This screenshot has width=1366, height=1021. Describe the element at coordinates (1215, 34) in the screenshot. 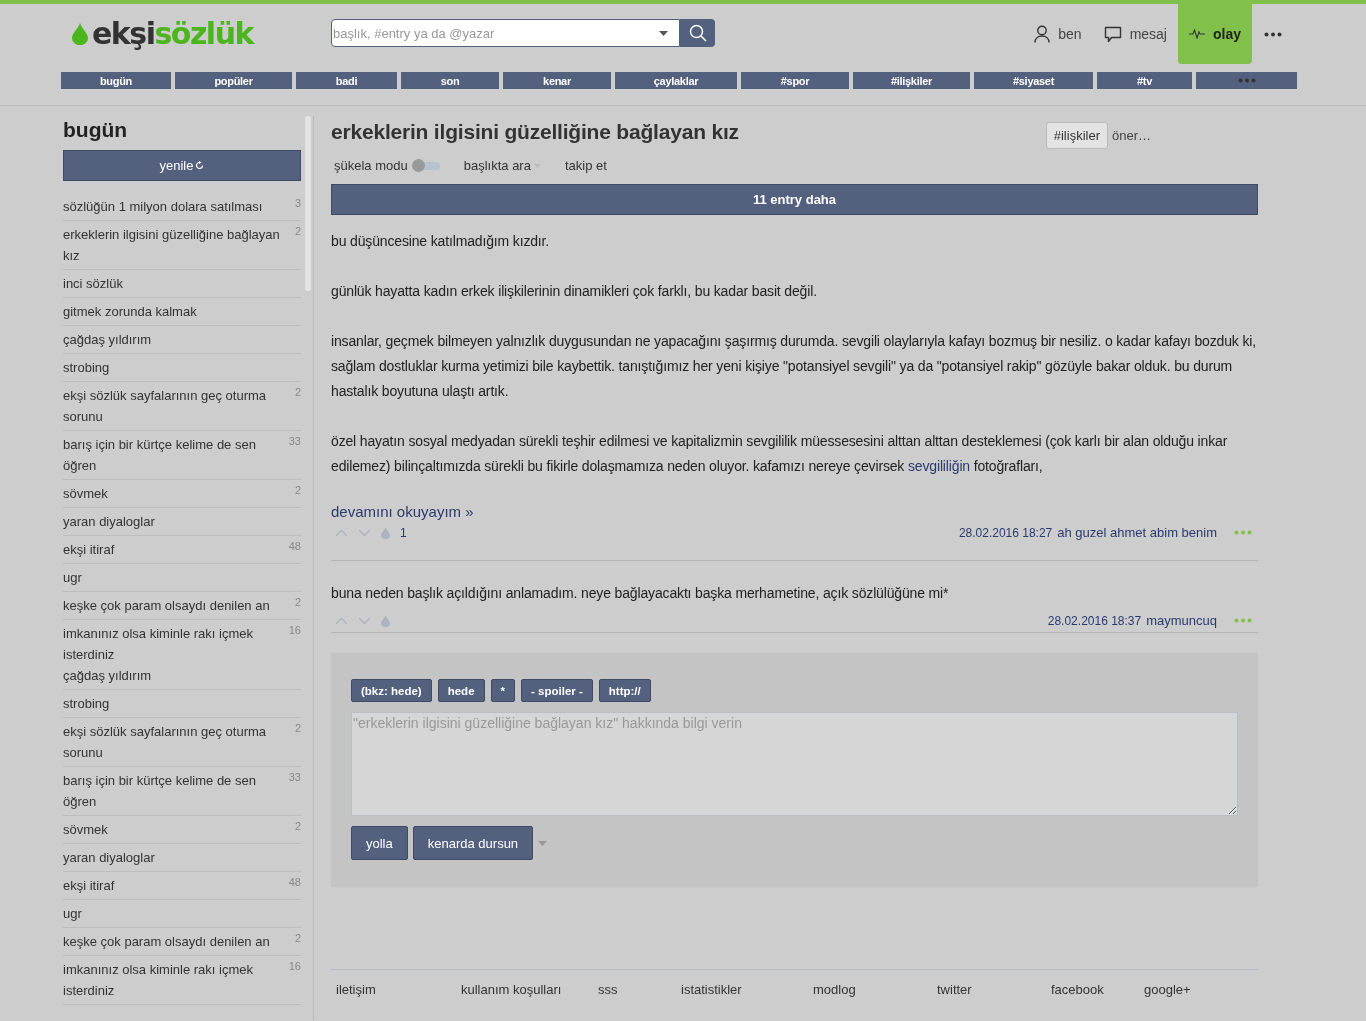

I see `menu-item: olay` at that location.